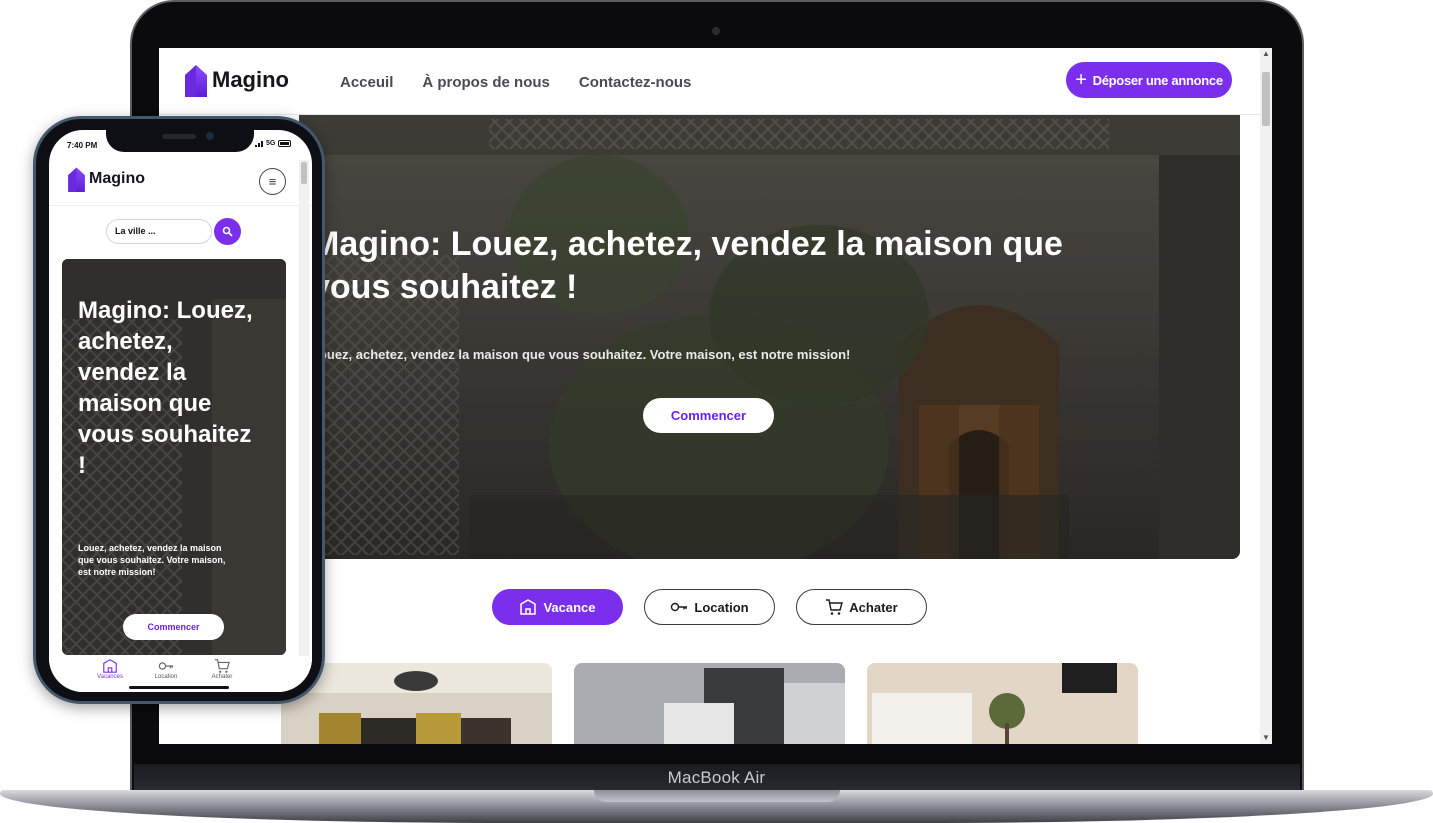  Describe the element at coordinates (173, 627) in the screenshot. I see `mobile-hero-start-button: Commencer` at that location.